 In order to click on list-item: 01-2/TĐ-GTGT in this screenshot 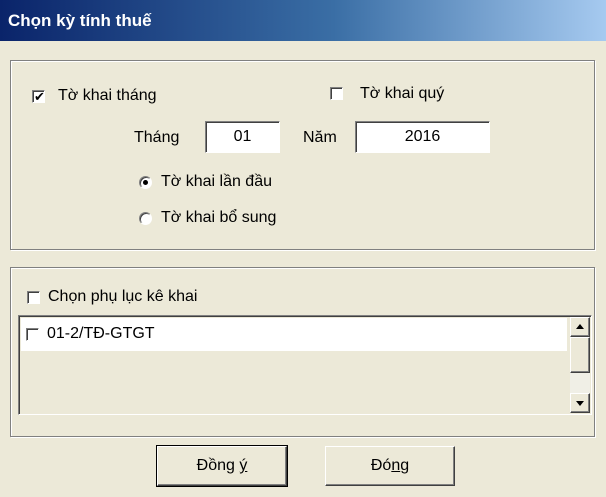, I will do `click(294, 334)`.